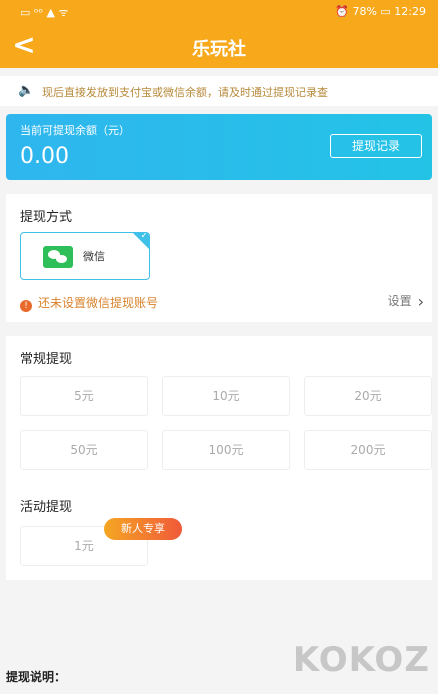 Image resolution: width=438 pixels, height=694 pixels. What do you see at coordinates (36, 677) in the screenshot?
I see `withdraw-explanation-title: 提现说明：` at bounding box center [36, 677].